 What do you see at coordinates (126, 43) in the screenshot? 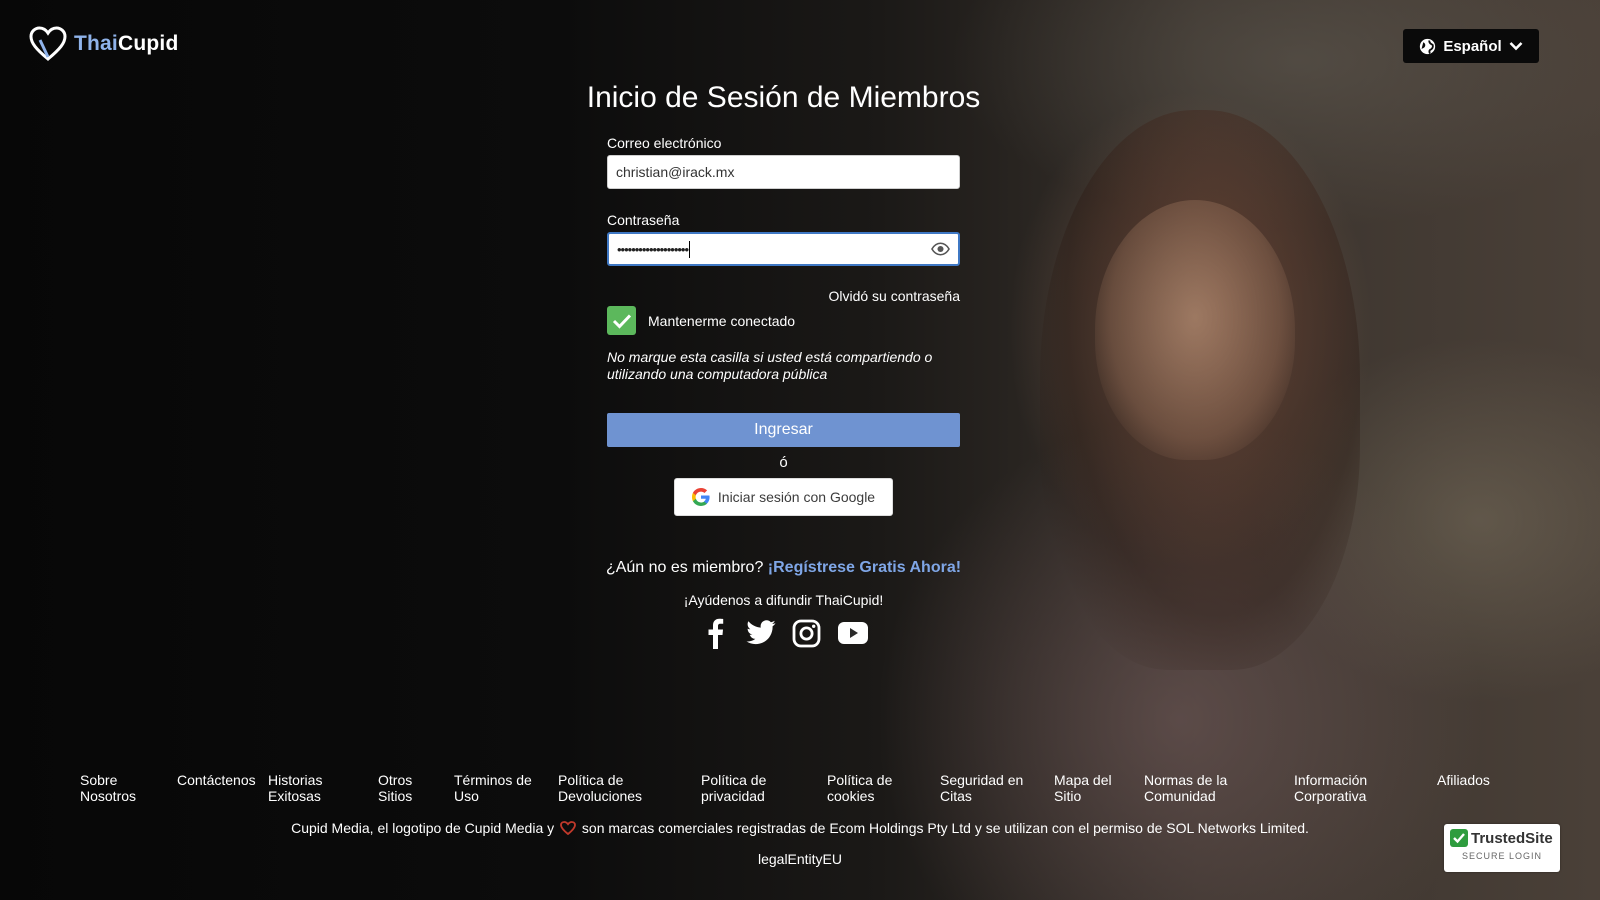
I see `brand-name: ThaiCupid` at bounding box center [126, 43].